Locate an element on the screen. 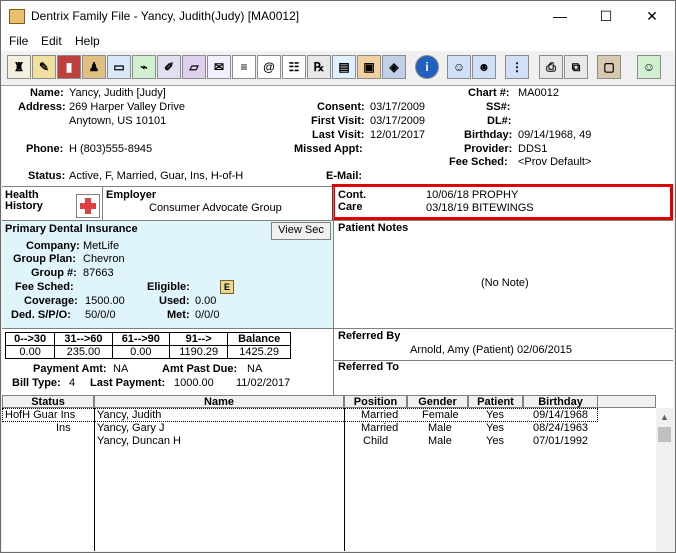  menu-help: Help is located at coordinates (87, 41).